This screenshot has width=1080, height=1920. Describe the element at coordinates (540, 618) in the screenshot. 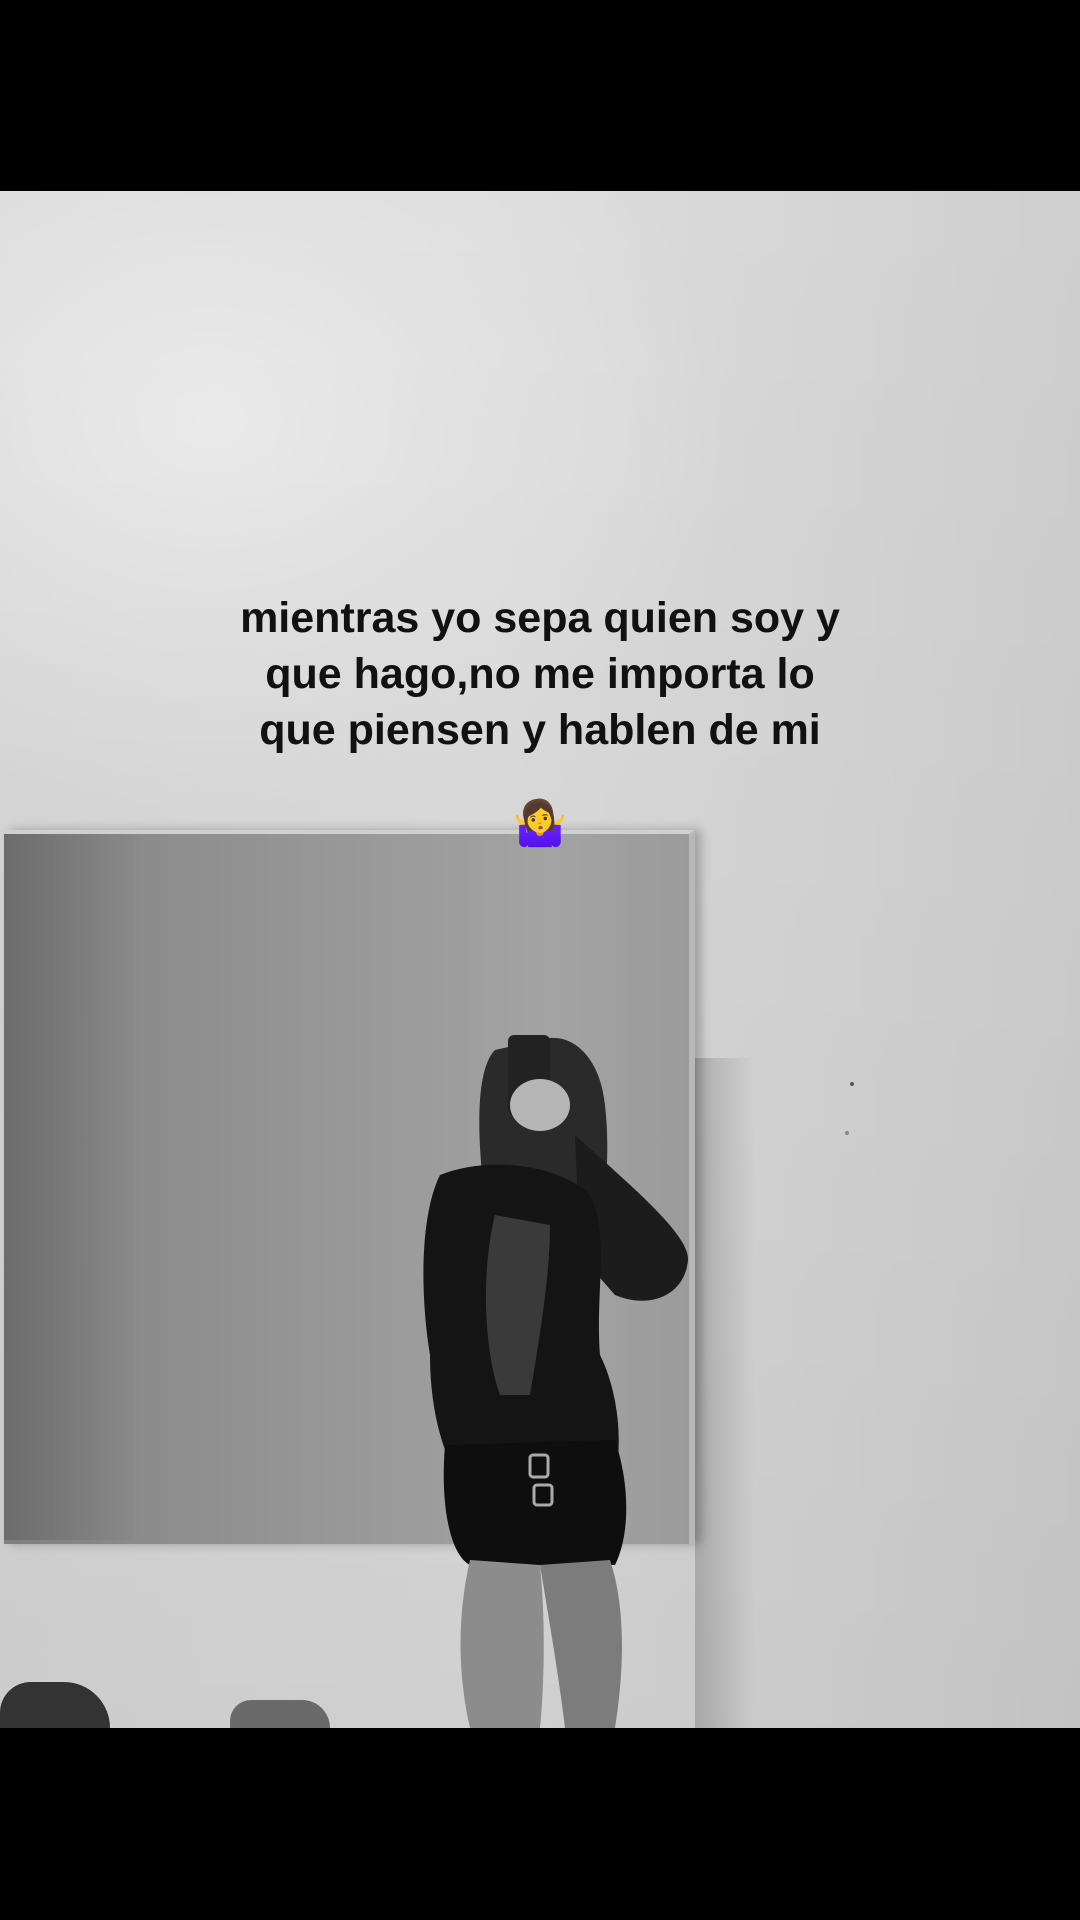

I see `caption-line-1: mientras yo sepa quien soy y` at that location.